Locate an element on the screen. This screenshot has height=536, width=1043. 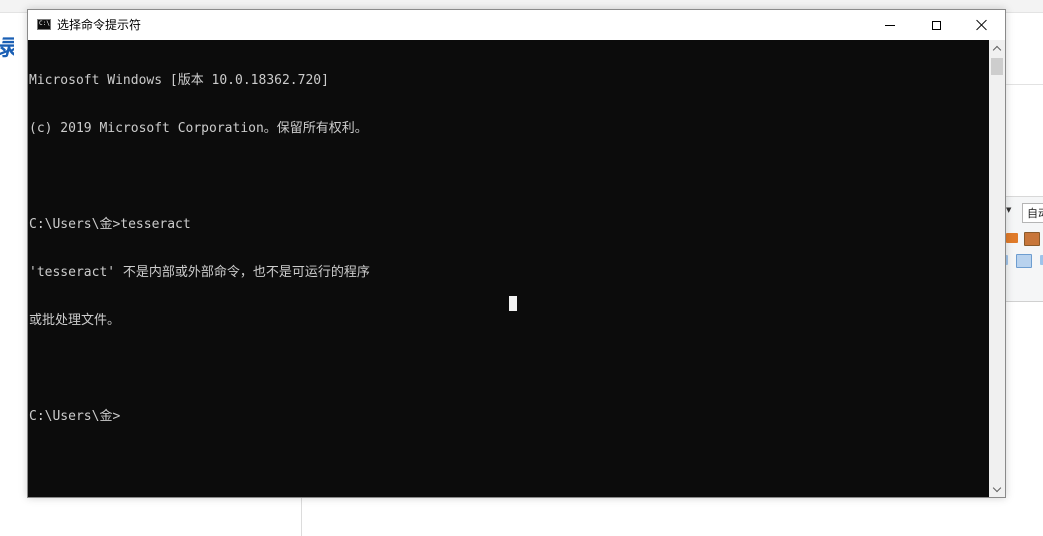
background-ribbon-fragment: ▼ 自动 is located at coordinates (1022, 249).